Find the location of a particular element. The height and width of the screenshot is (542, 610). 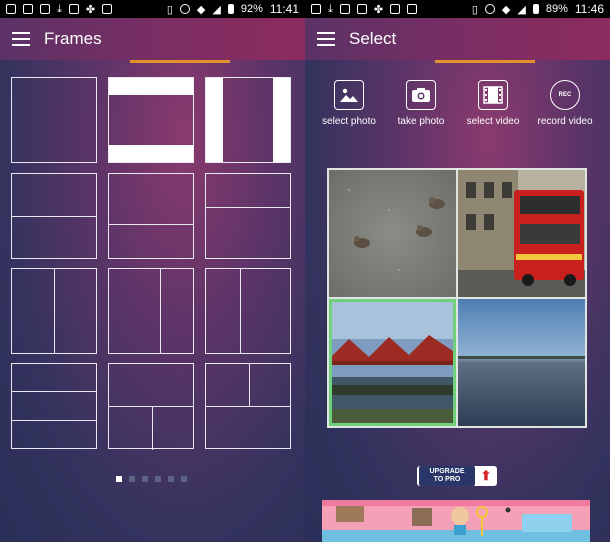

photo-thumbnail-water is located at coordinates (521, 362).